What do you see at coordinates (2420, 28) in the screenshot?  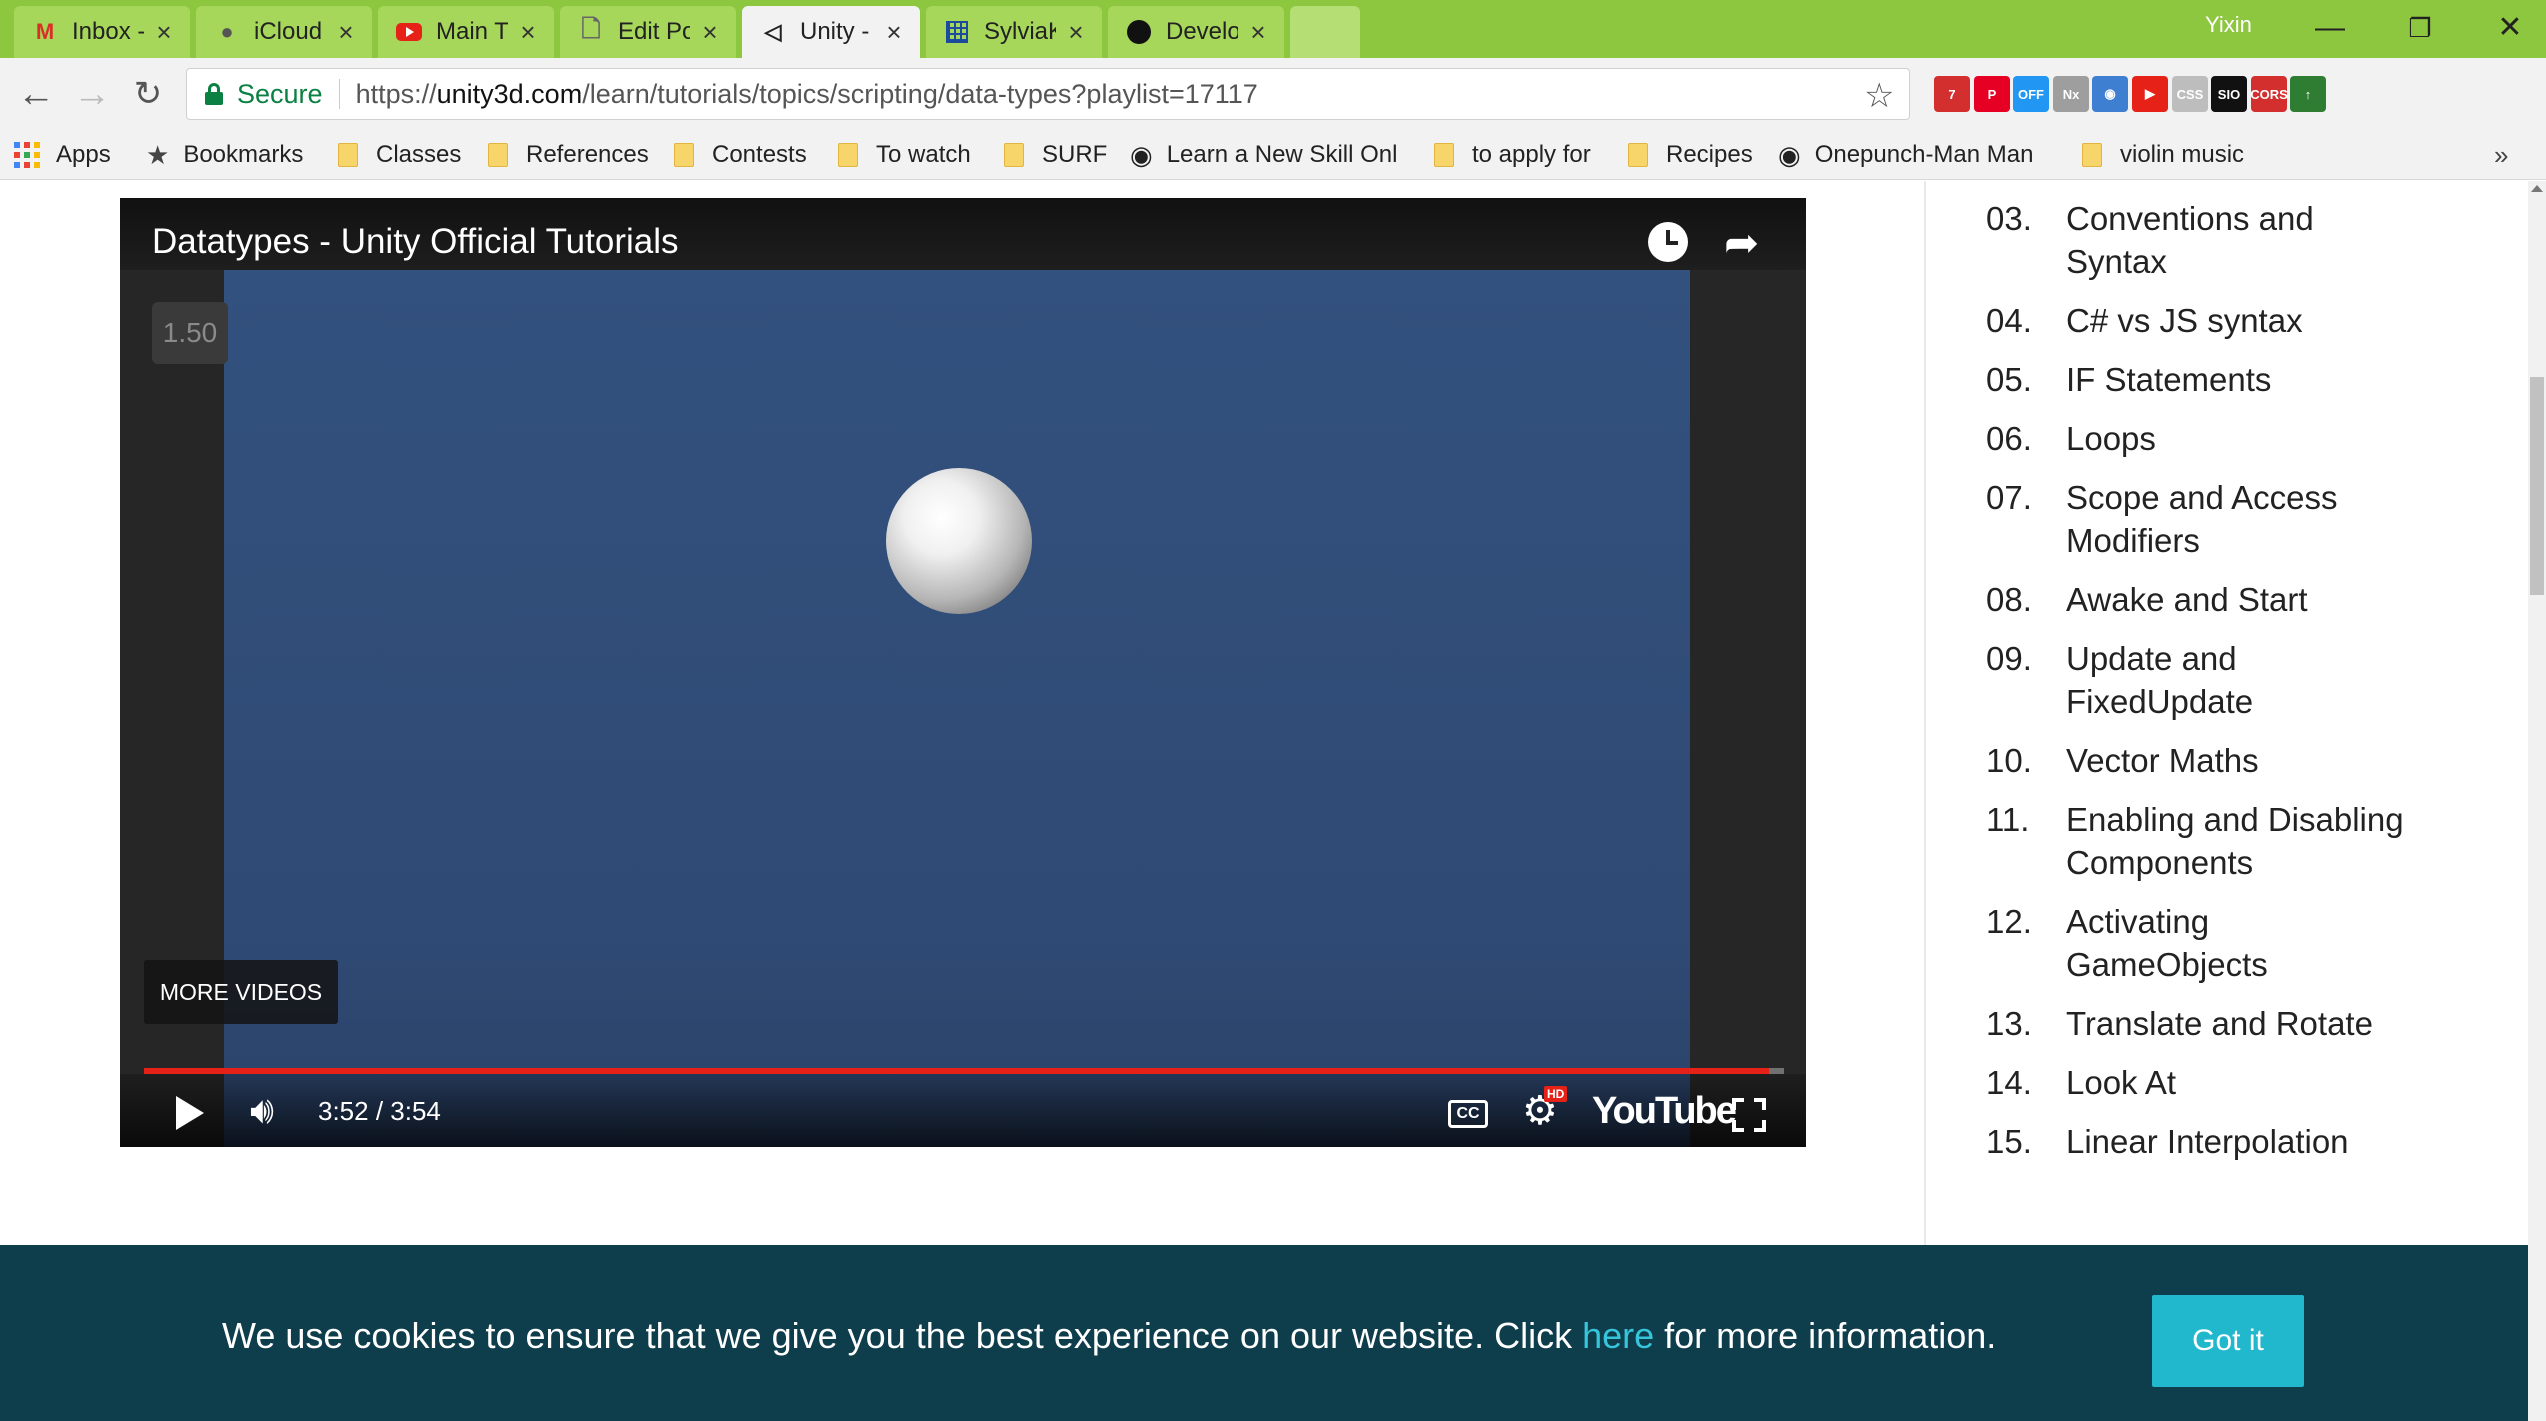 I see `restore-icon: ❐` at bounding box center [2420, 28].